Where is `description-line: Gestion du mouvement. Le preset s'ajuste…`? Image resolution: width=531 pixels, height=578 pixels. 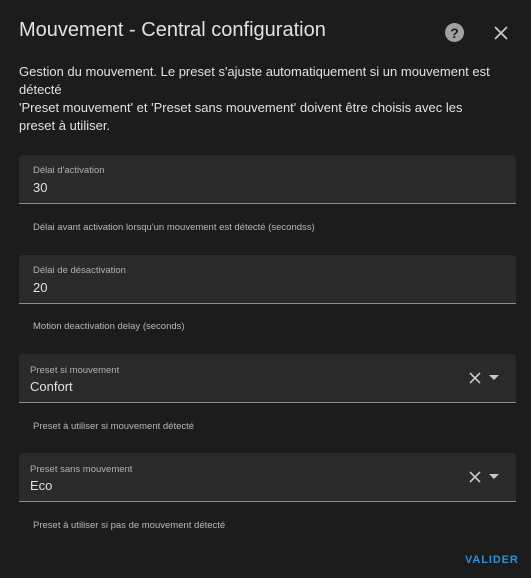
description-line: Gestion du mouvement. Le preset s'ajuste… is located at coordinates (254, 71).